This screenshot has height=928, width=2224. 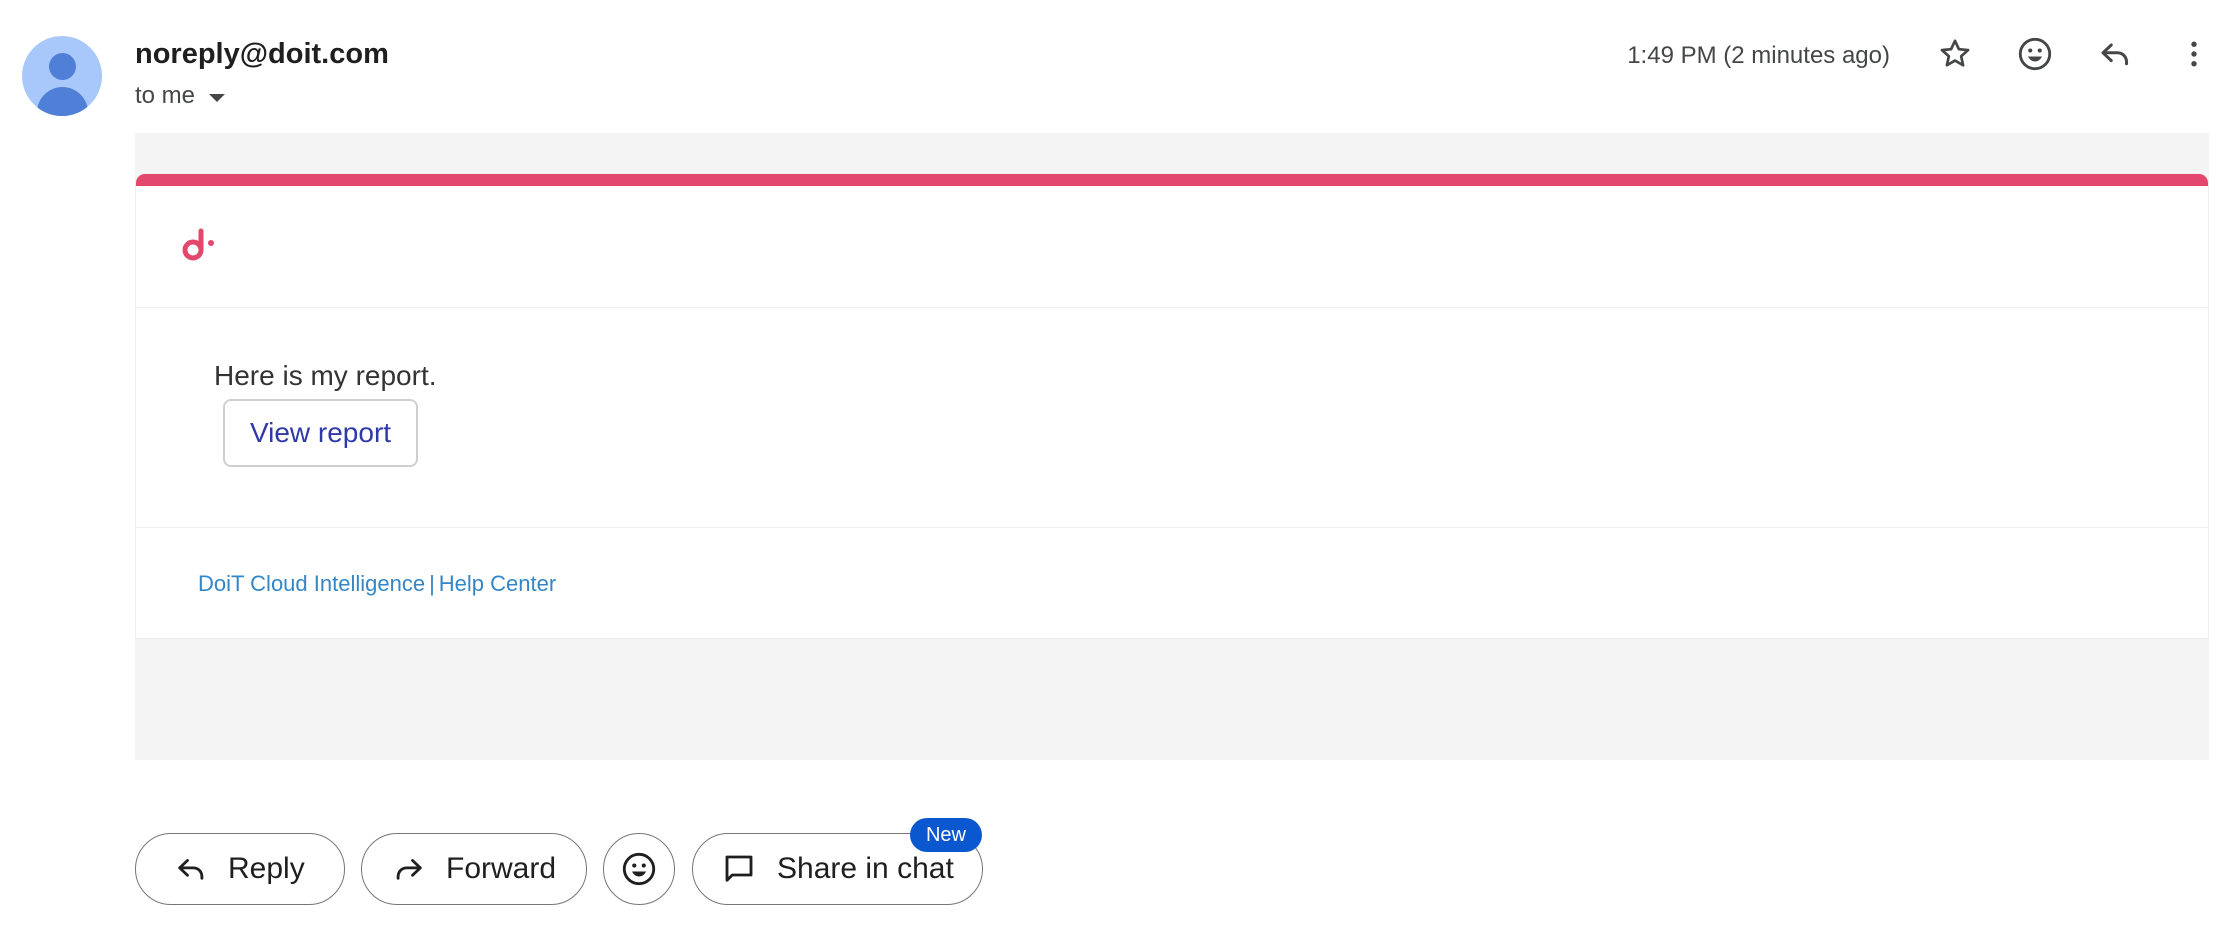 What do you see at coordinates (409, 869) in the screenshot?
I see `forward-icon` at bounding box center [409, 869].